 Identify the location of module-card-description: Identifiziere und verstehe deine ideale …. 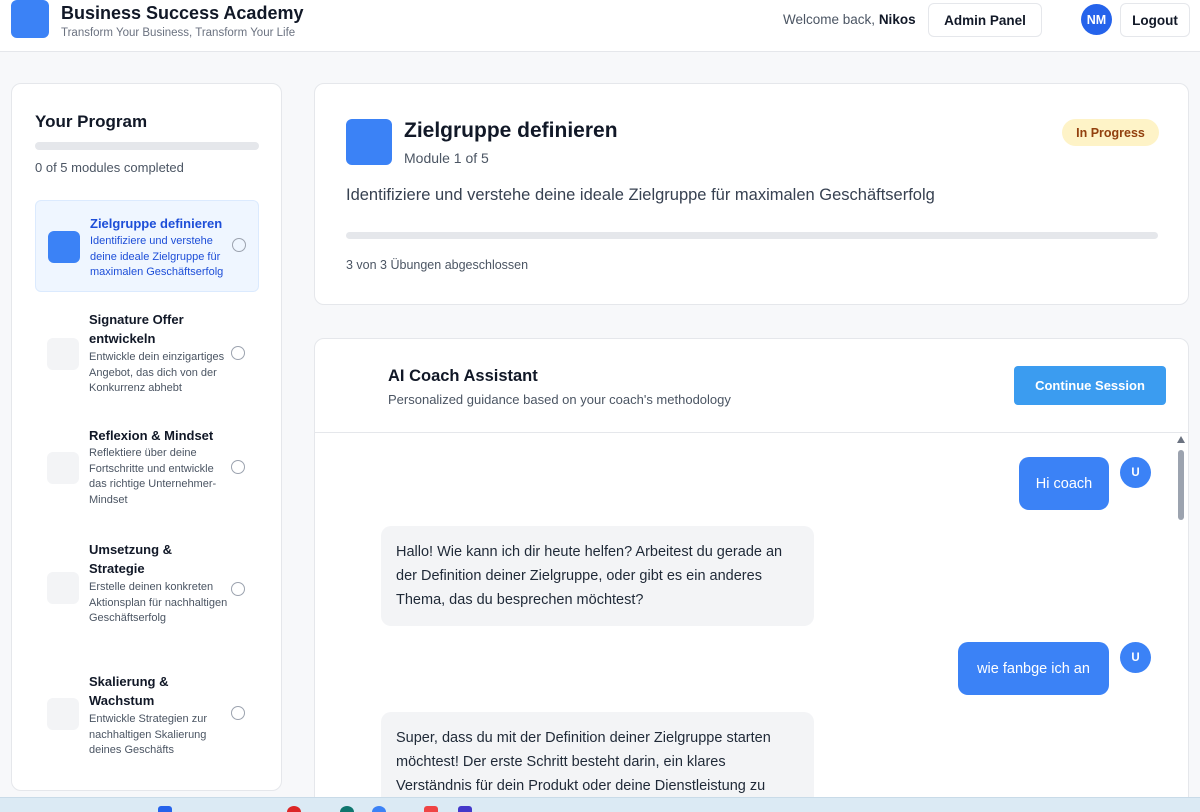
(640, 195).